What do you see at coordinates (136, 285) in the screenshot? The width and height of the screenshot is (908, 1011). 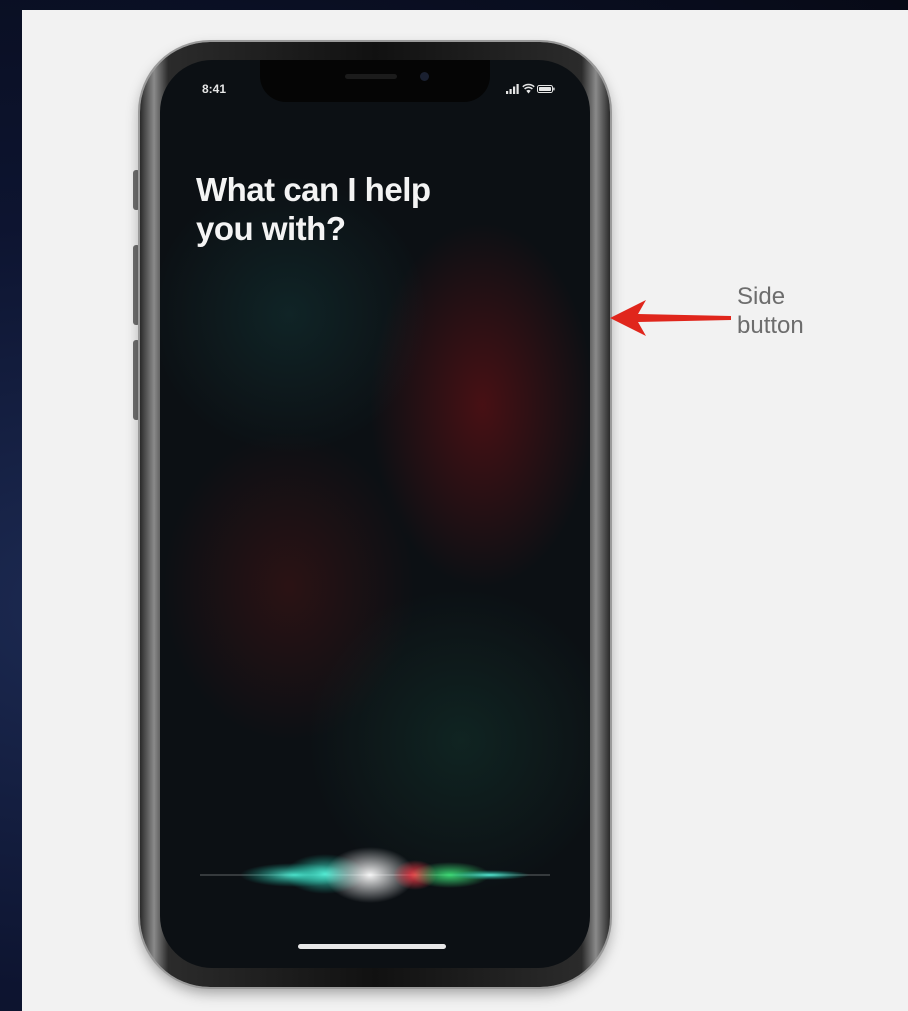 I see `volume-up-button` at bounding box center [136, 285].